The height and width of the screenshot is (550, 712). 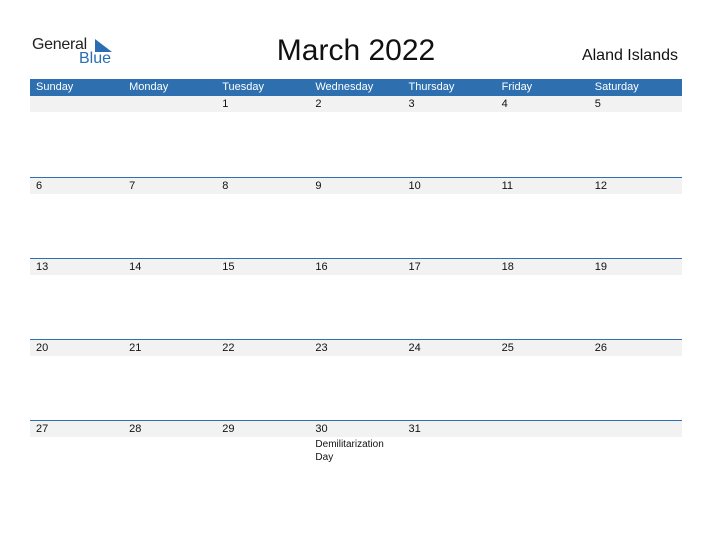 What do you see at coordinates (321, 429) in the screenshot?
I see `day-cell: 30` at bounding box center [321, 429].